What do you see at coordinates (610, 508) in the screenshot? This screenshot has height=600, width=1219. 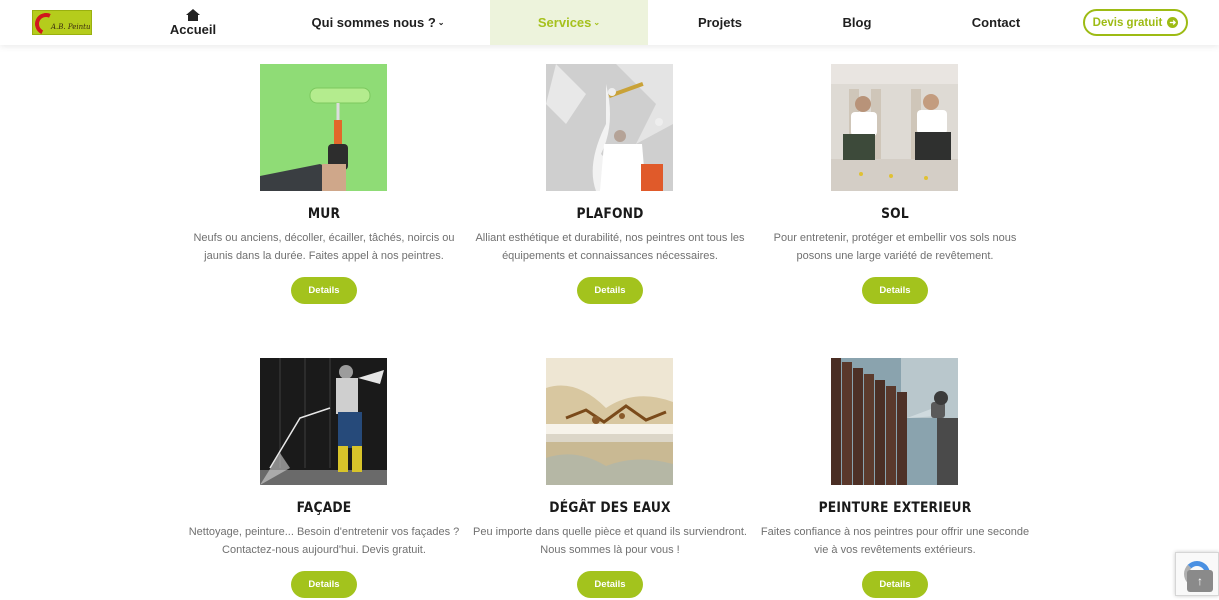 I see `card-title: DÉGÂT DES EAUX` at bounding box center [610, 508].